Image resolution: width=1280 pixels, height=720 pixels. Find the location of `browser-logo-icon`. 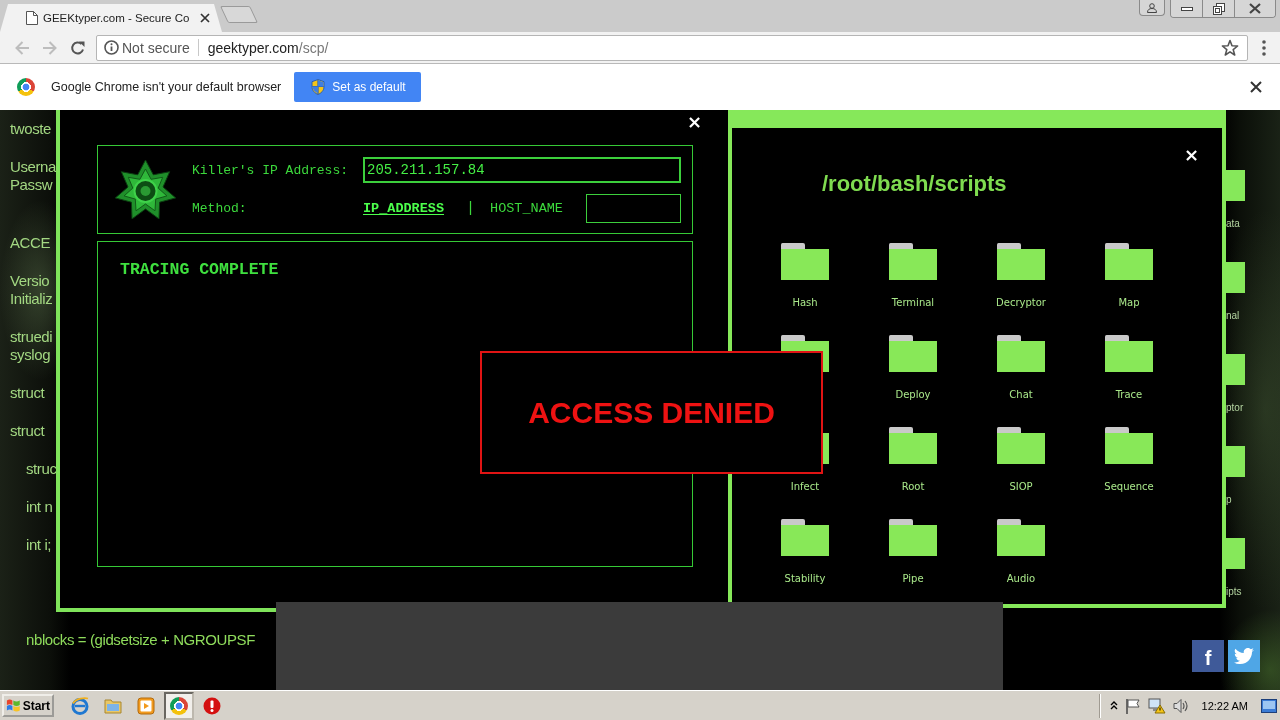

browser-logo-icon is located at coordinates (26, 87).